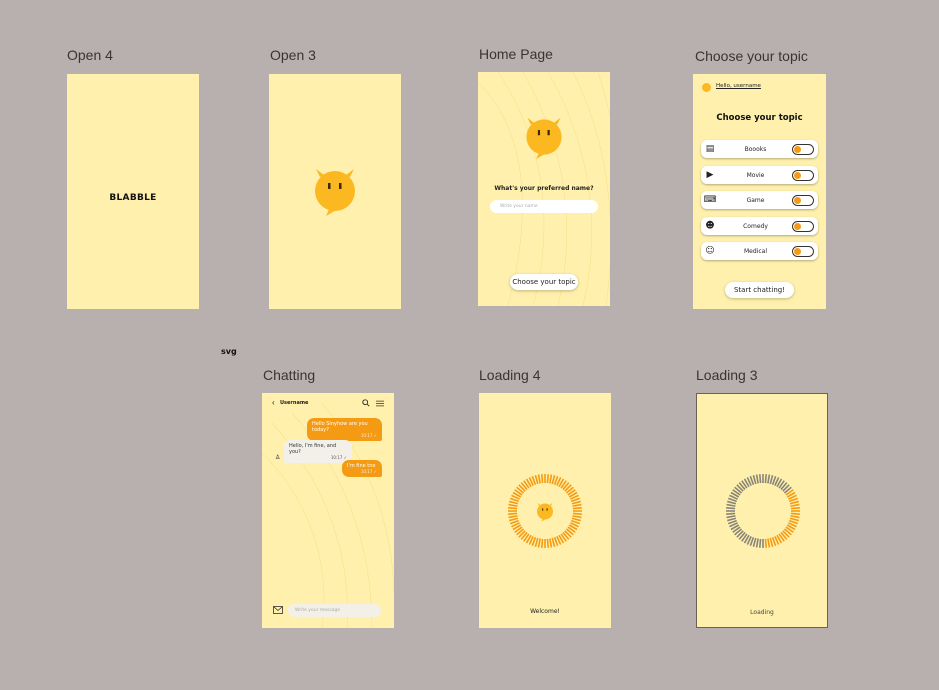 The height and width of the screenshot is (690, 939). I want to click on frame-label-open4: Open 4, so click(90, 55).